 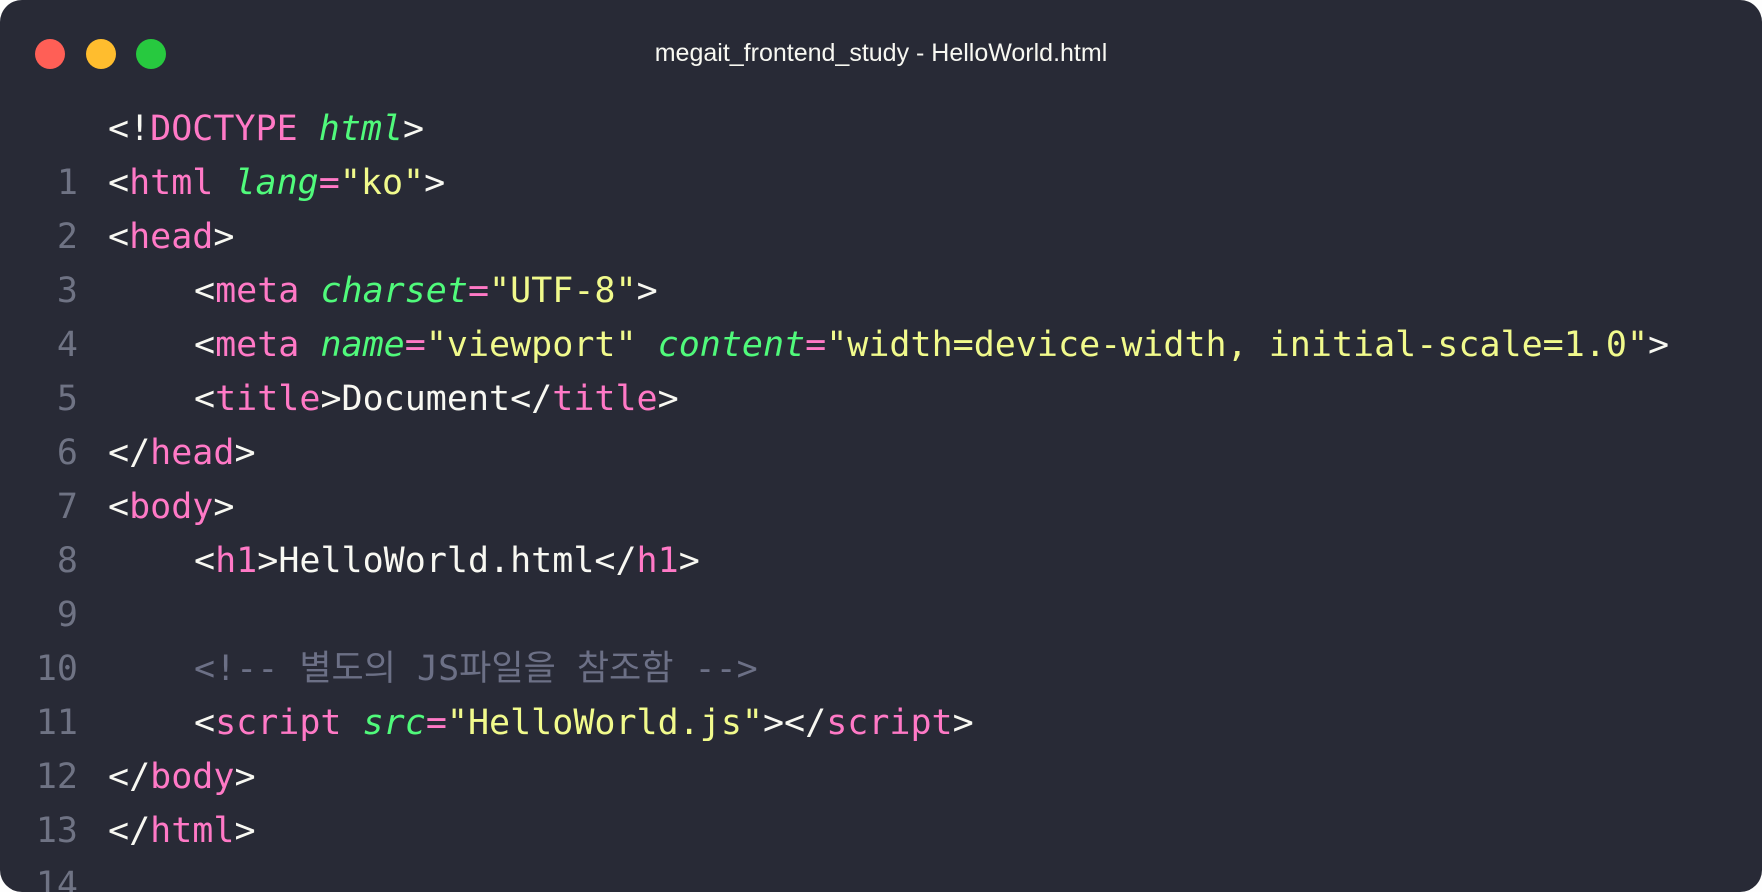 I want to click on line-content: <meta charset="UTF-8">, so click(x=383, y=291).